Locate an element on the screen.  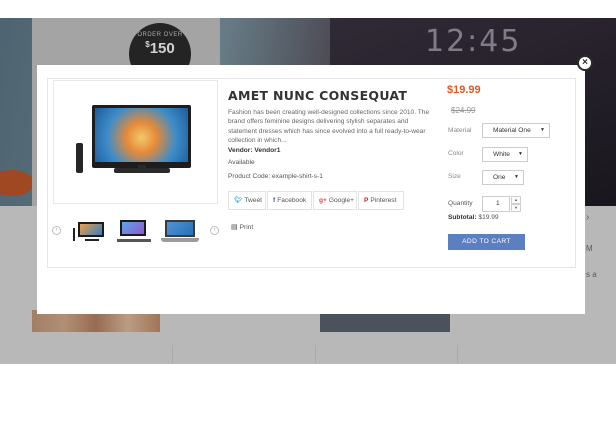
product-vendor: Vendor: Vendor1 is located at coordinates (254, 150).